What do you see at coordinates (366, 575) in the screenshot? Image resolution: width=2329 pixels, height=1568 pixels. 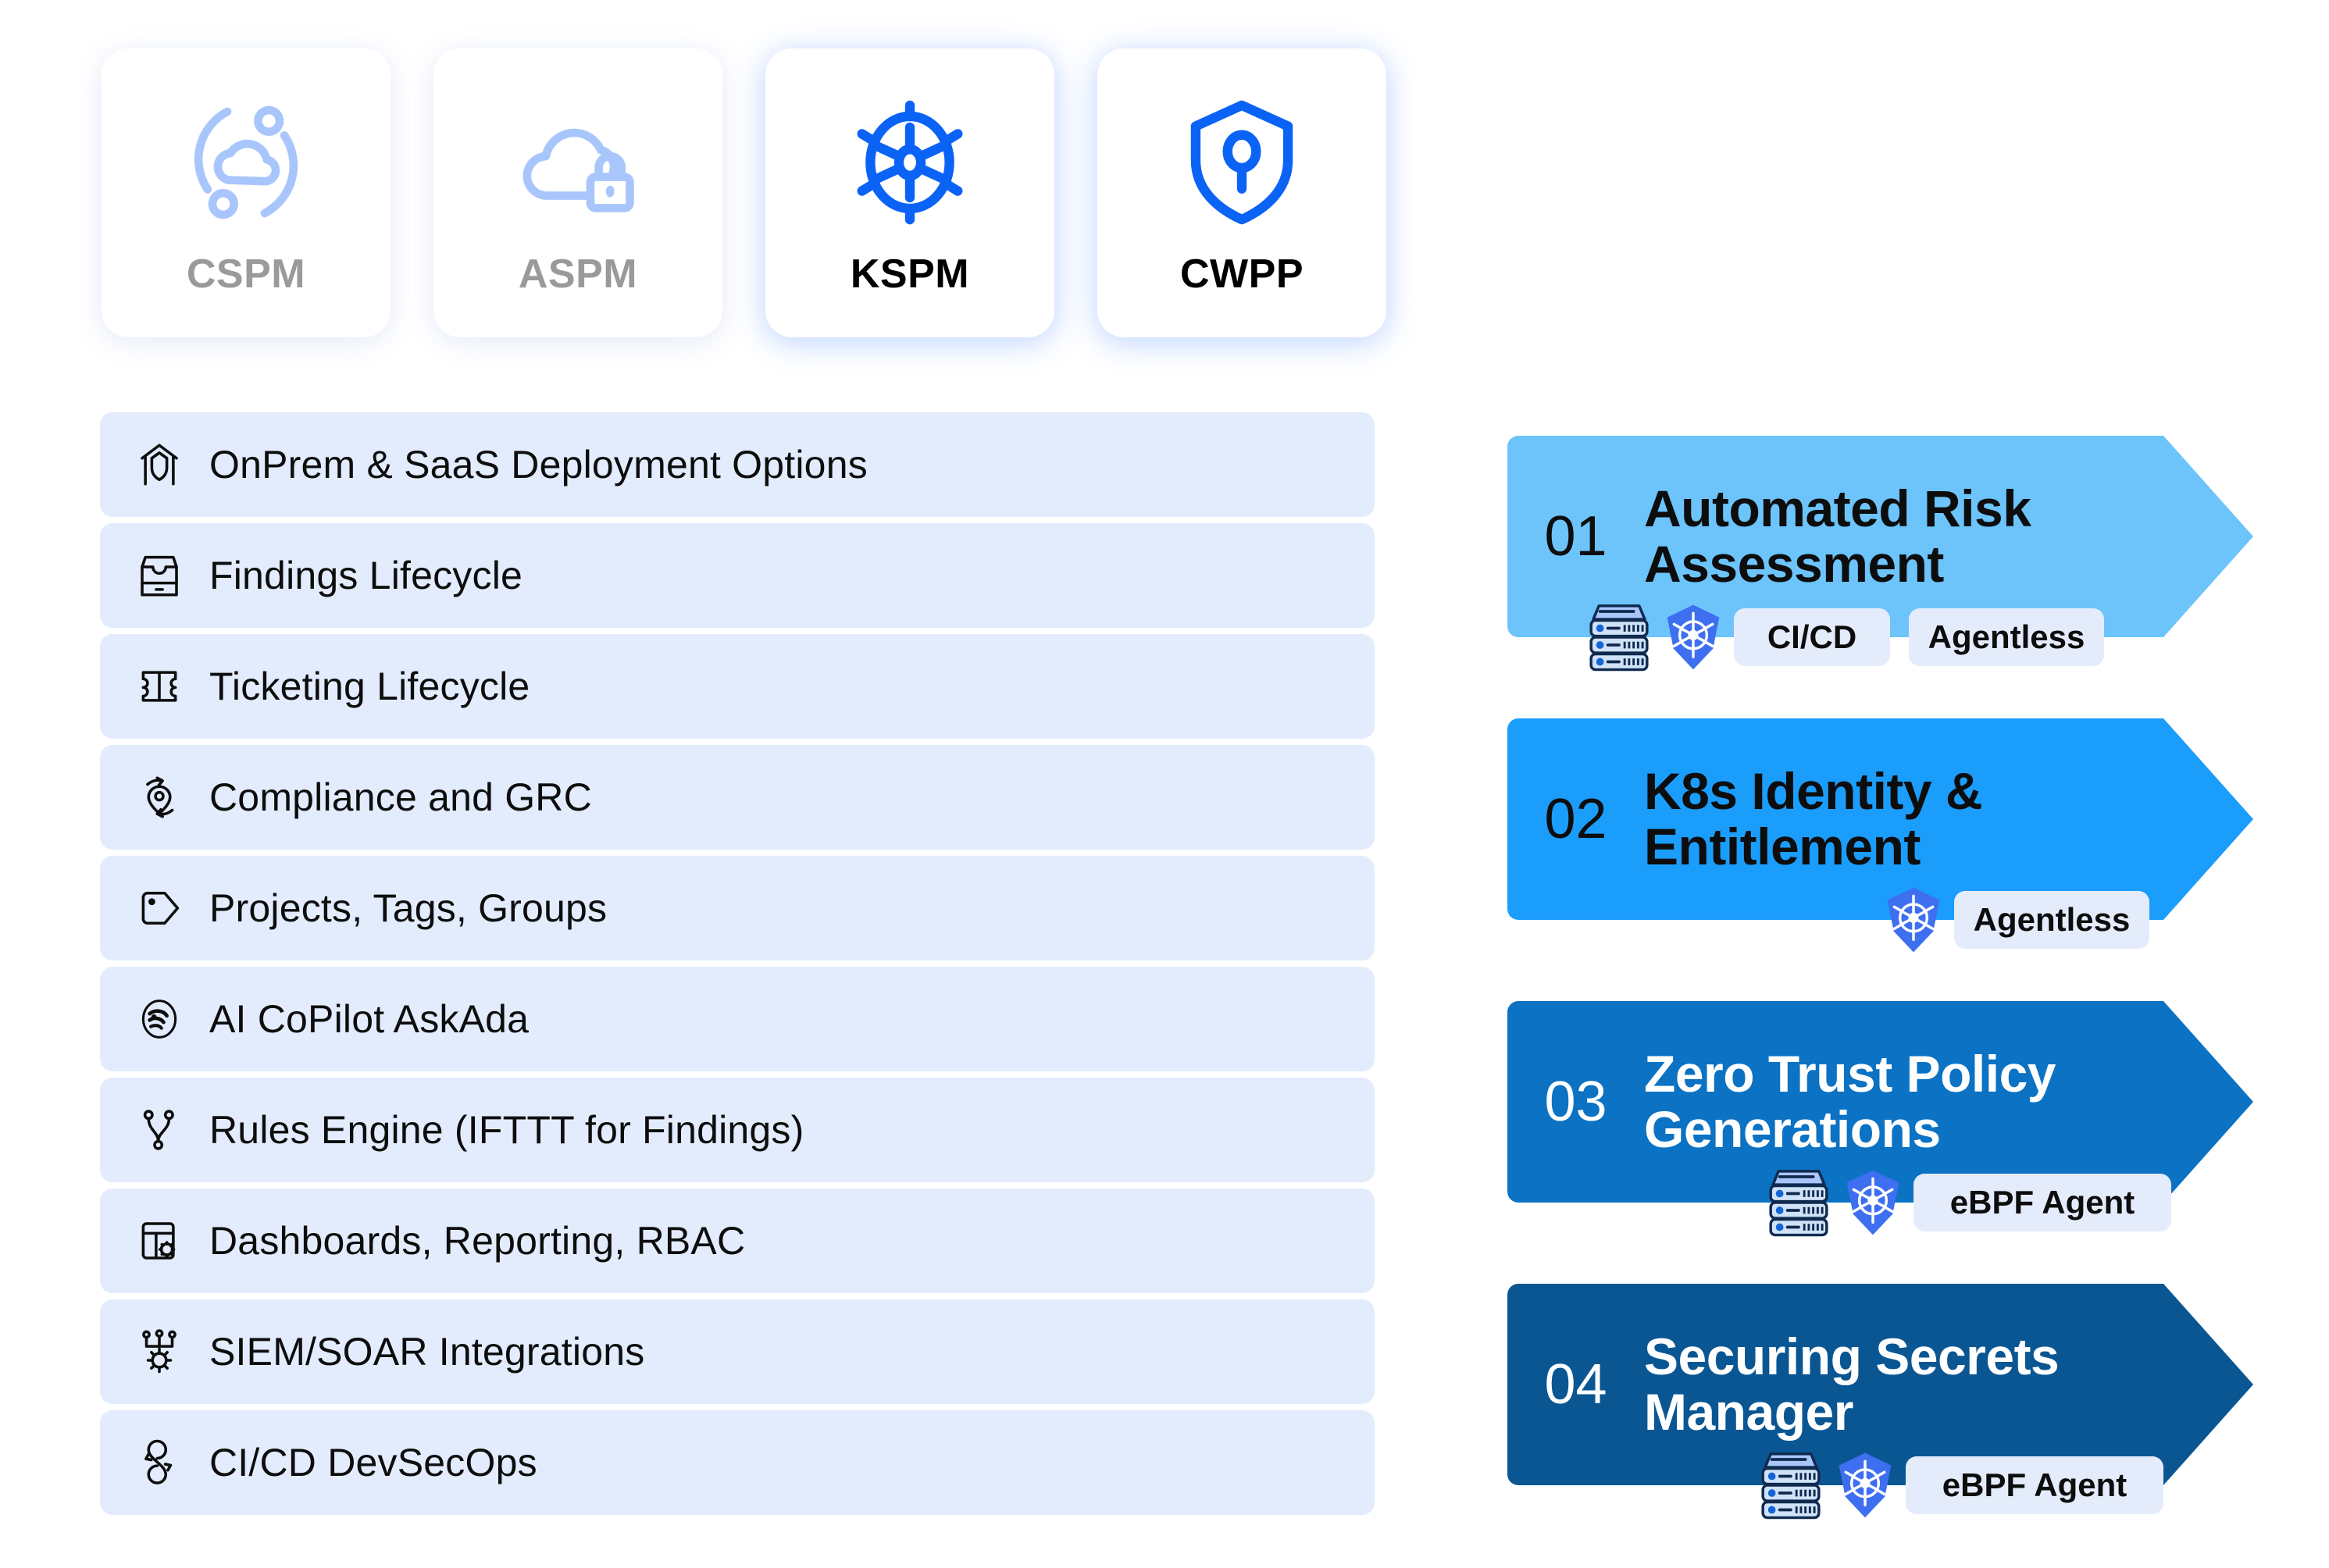 I see `list-item-label: Findings Lifecycle` at bounding box center [366, 575].